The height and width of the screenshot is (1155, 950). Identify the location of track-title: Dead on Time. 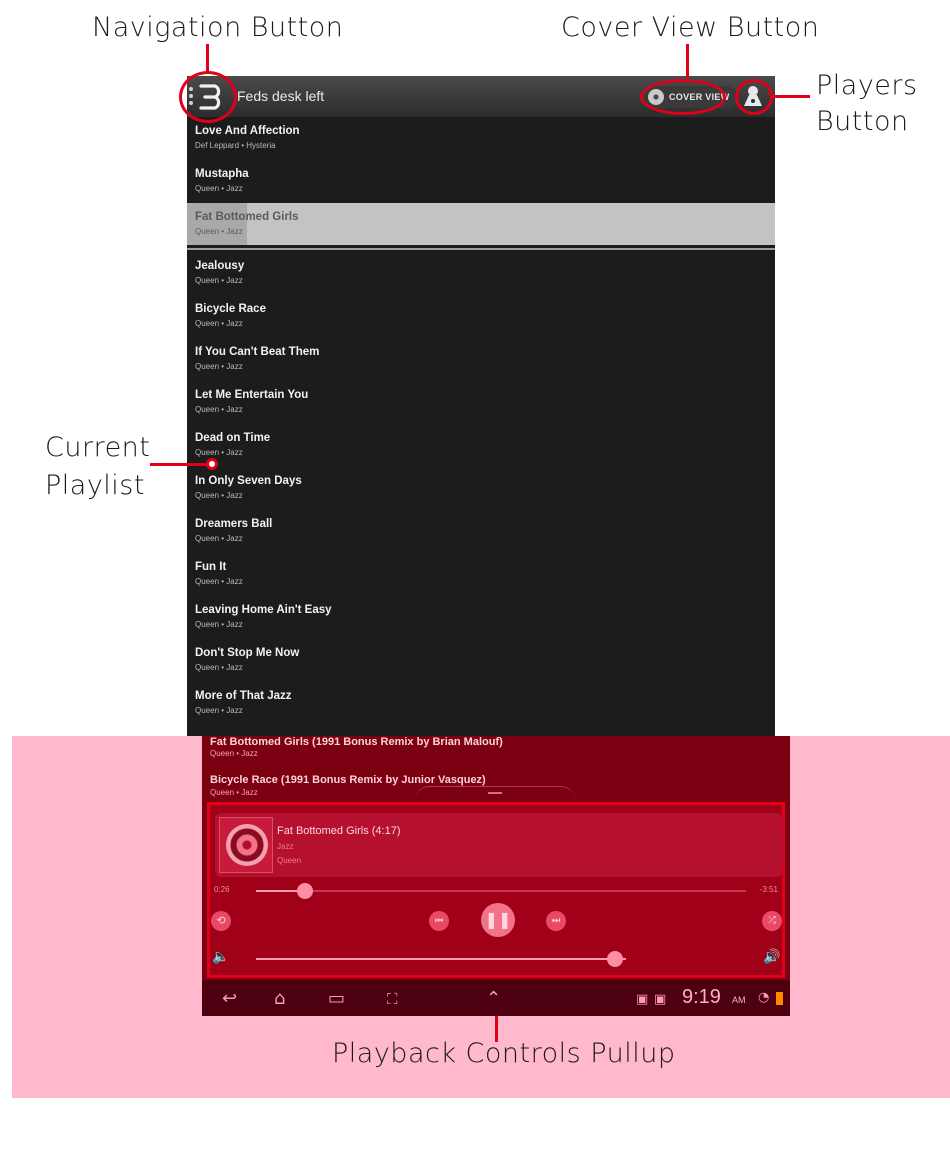
(233, 438).